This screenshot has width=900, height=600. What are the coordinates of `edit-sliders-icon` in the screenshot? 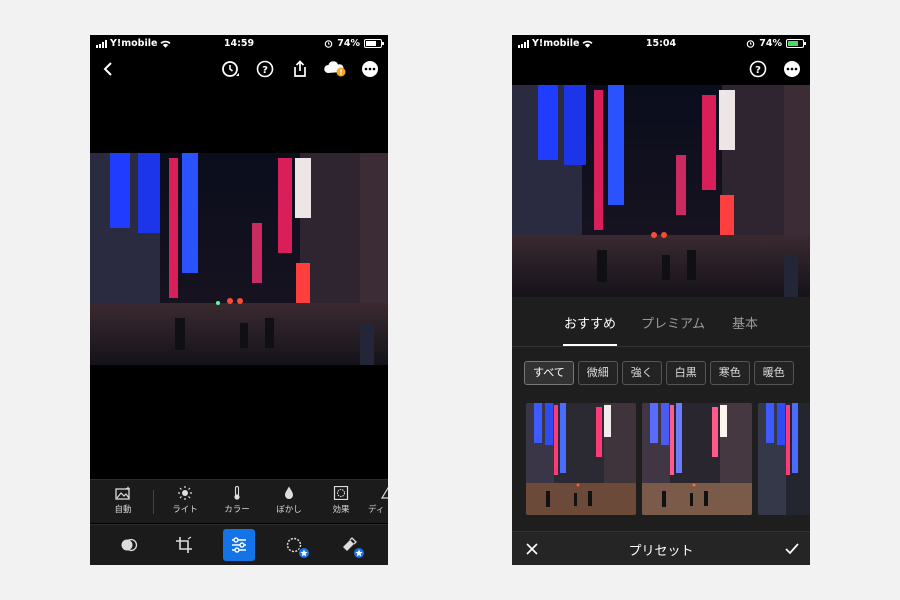 It's located at (239, 545).